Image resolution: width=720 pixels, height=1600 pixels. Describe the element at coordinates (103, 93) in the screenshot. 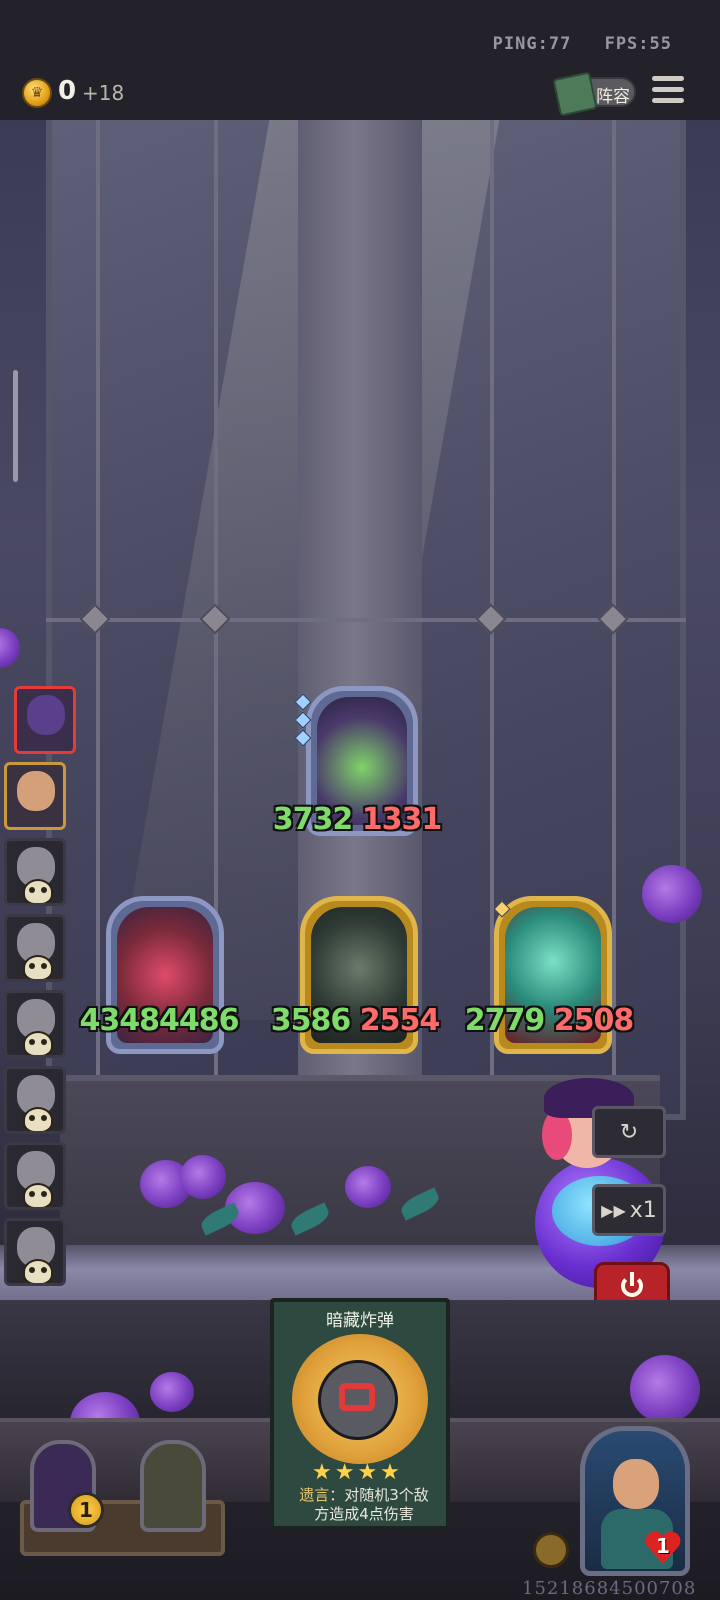

I see `gold-income: +18` at that location.